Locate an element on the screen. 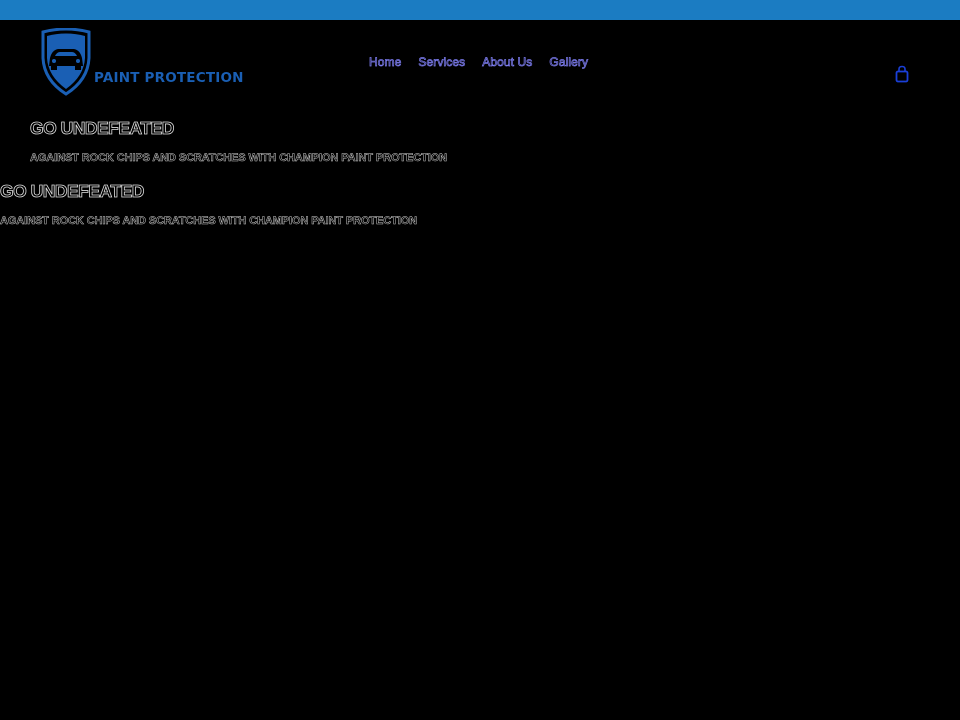 Image resolution: width=960 pixels, height=720 pixels. brand-logo: PAINT PROTECTION is located at coordinates (140, 63).